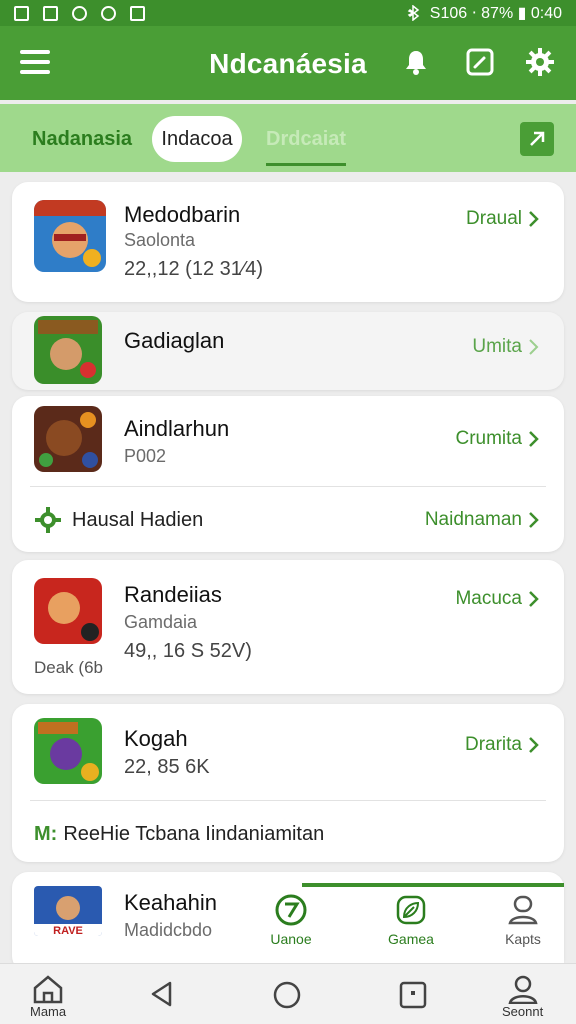 This screenshot has width=576, height=1024. I want to click on notification-icon, so click(137, 13).